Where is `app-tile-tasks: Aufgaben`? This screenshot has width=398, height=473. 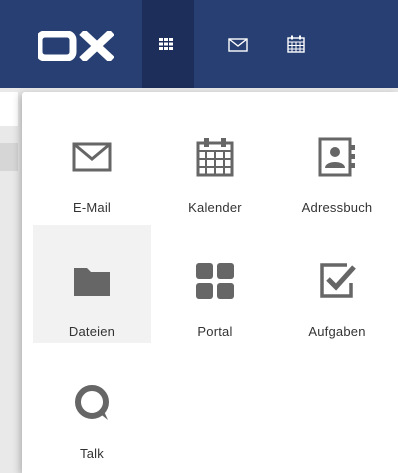
app-tile-tasks: Aufgaben is located at coordinates (337, 284).